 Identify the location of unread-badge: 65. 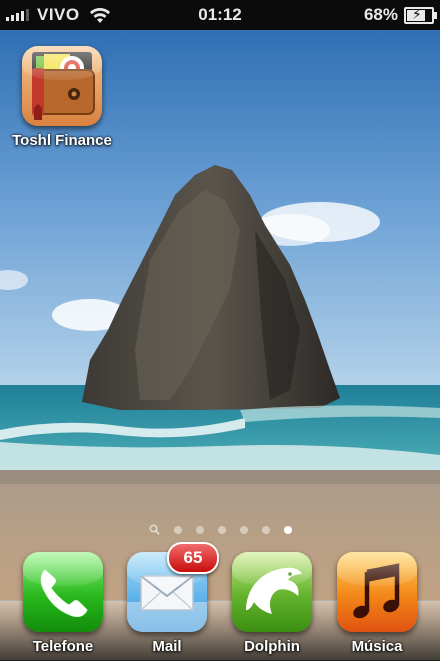
(193, 558).